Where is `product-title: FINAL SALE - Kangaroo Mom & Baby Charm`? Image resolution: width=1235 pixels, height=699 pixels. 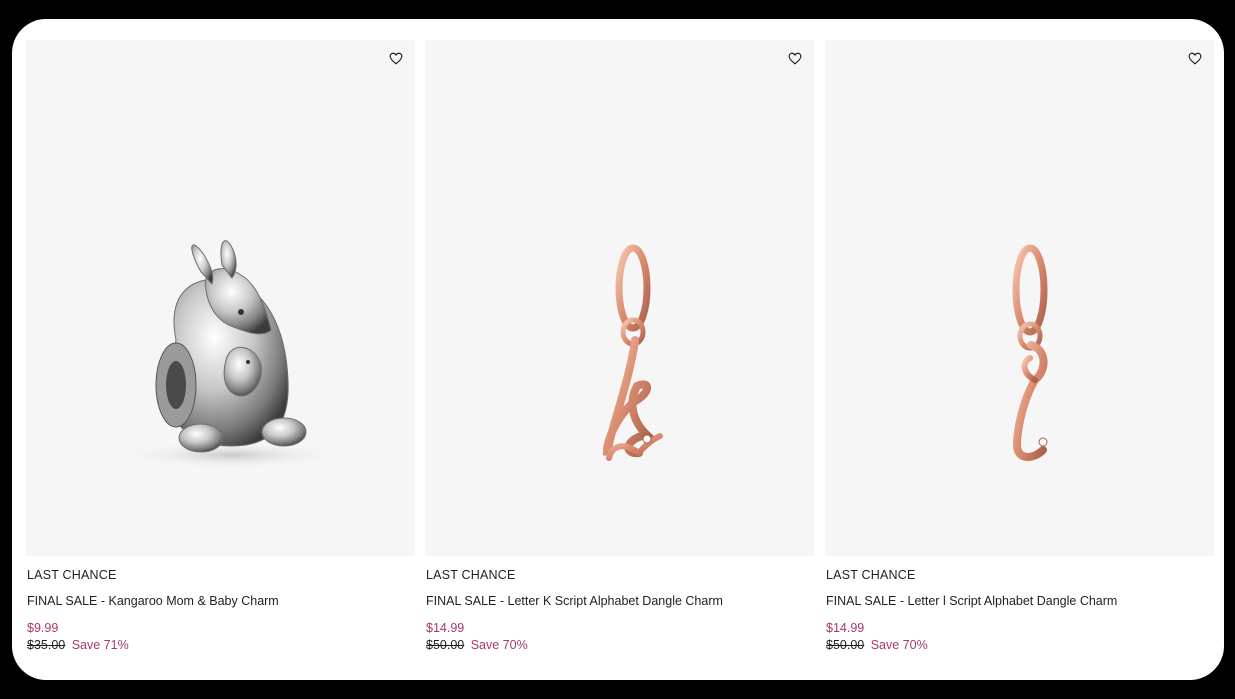
product-title: FINAL SALE - Kangaroo Mom & Baby Charm is located at coordinates (153, 601).